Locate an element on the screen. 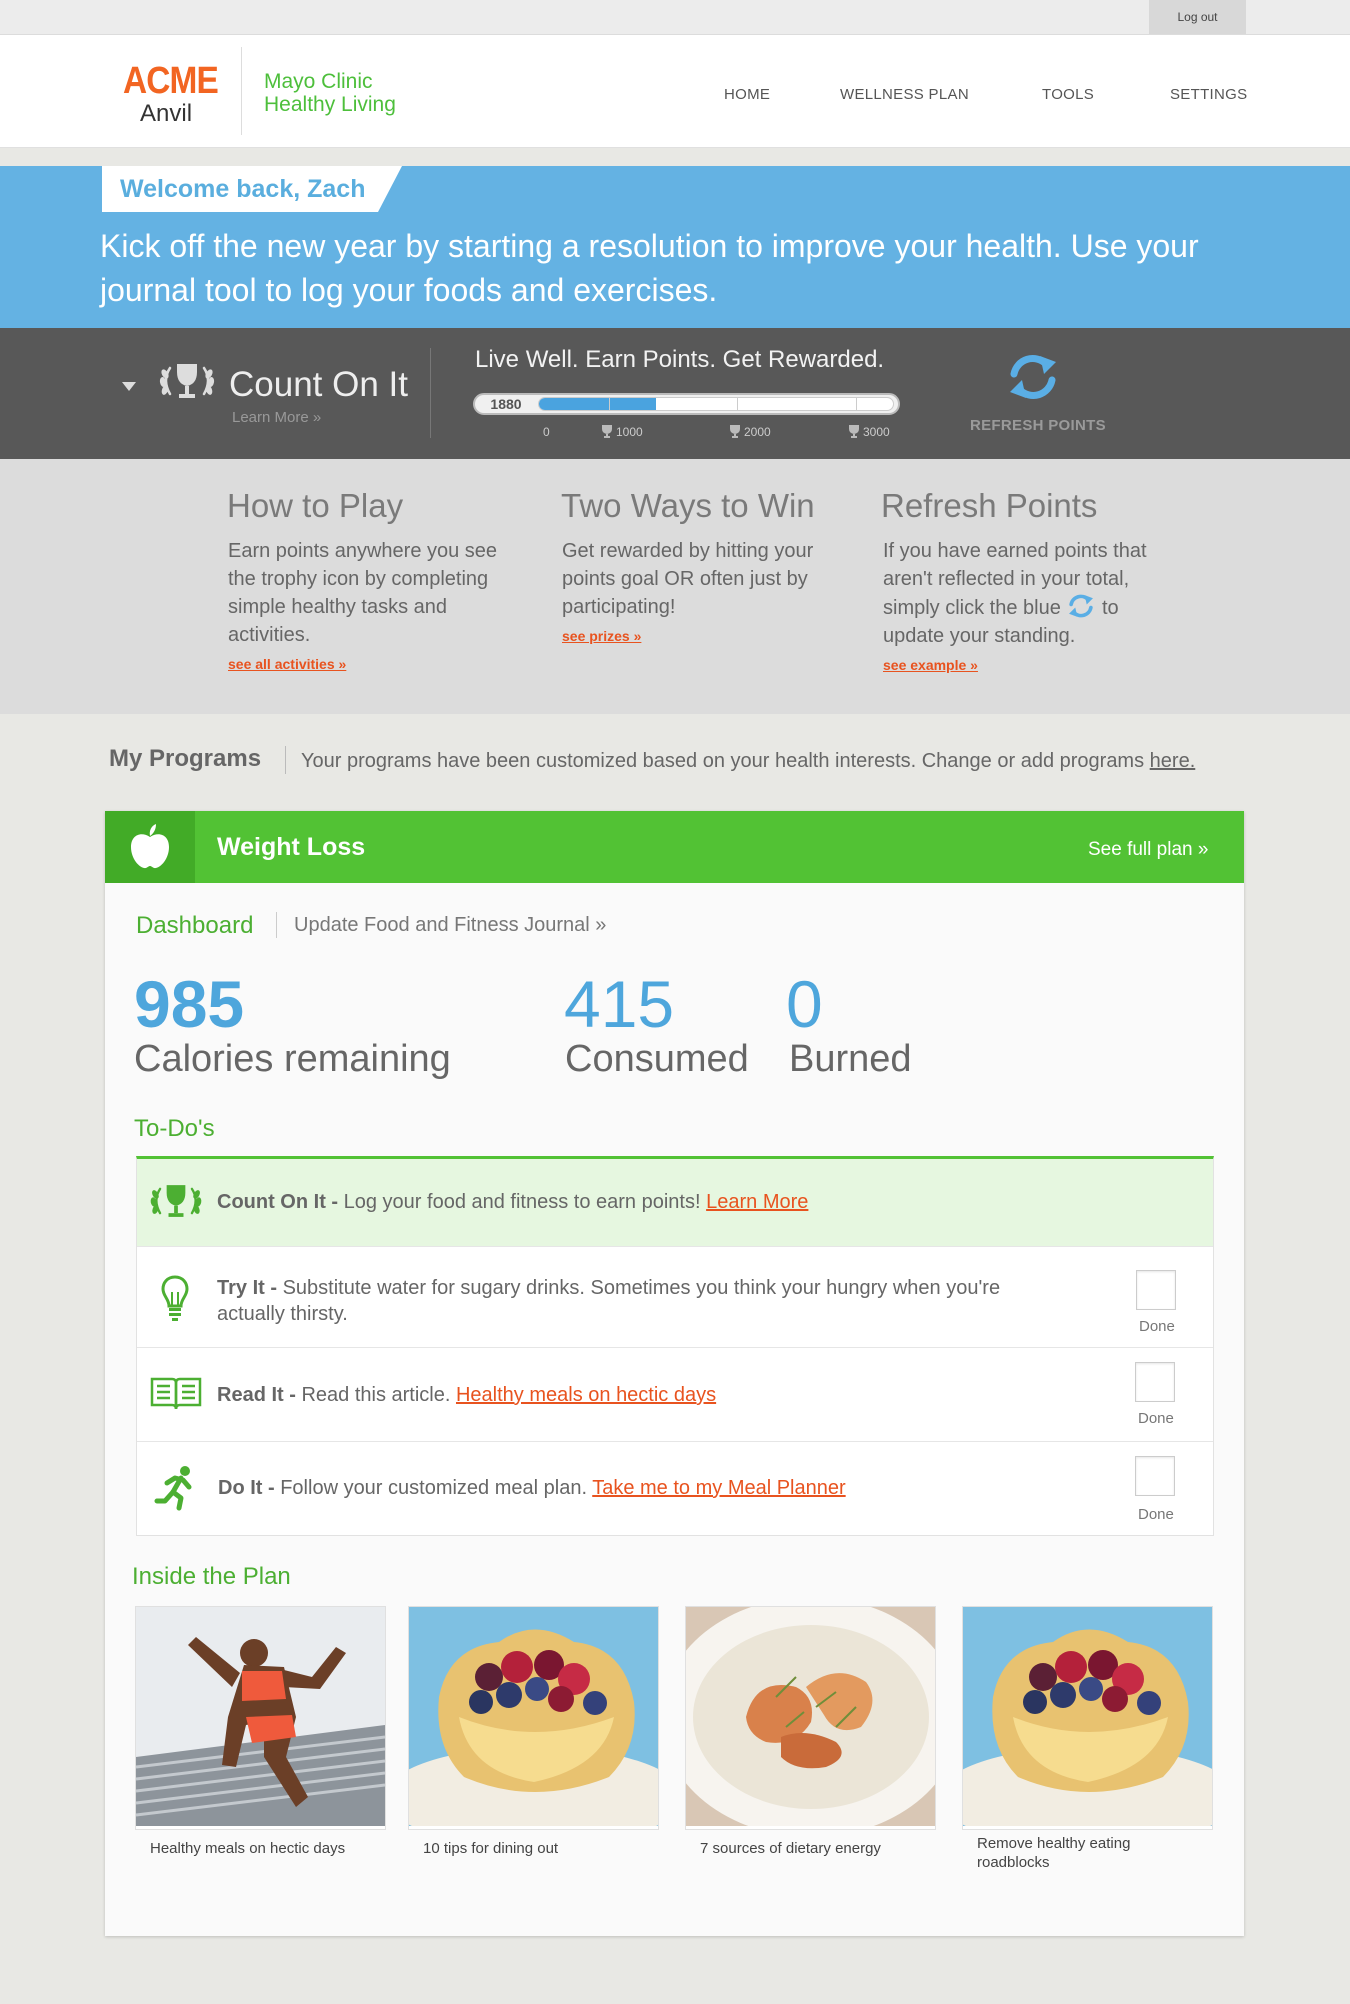 Image resolution: width=1350 pixels, height=2004 pixels. partner-logo: Mayo Clinic Healthy Living is located at coordinates (330, 93).